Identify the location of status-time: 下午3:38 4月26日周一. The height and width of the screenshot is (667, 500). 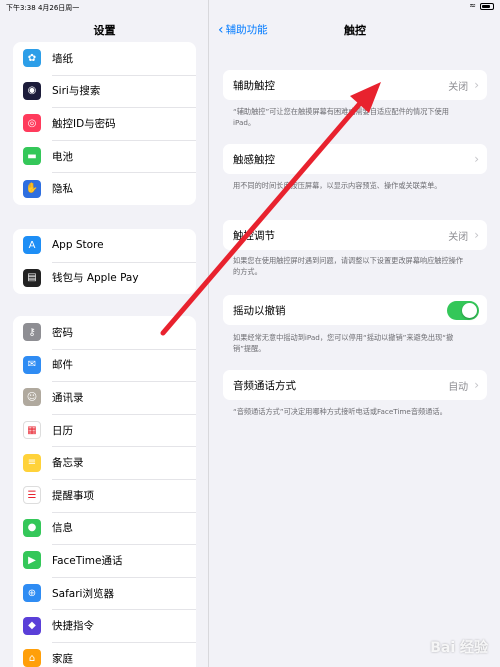
(43, 8).